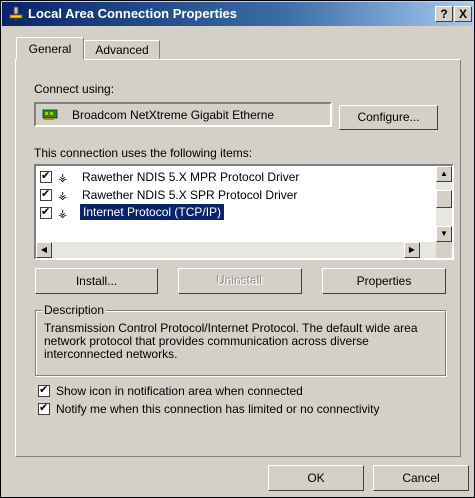 The width and height of the screenshot is (475, 498). What do you see at coordinates (173, 115) in the screenshot?
I see `adapter-name: Broadcom NetXtreme Gigabit Etherne` at bounding box center [173, 115].